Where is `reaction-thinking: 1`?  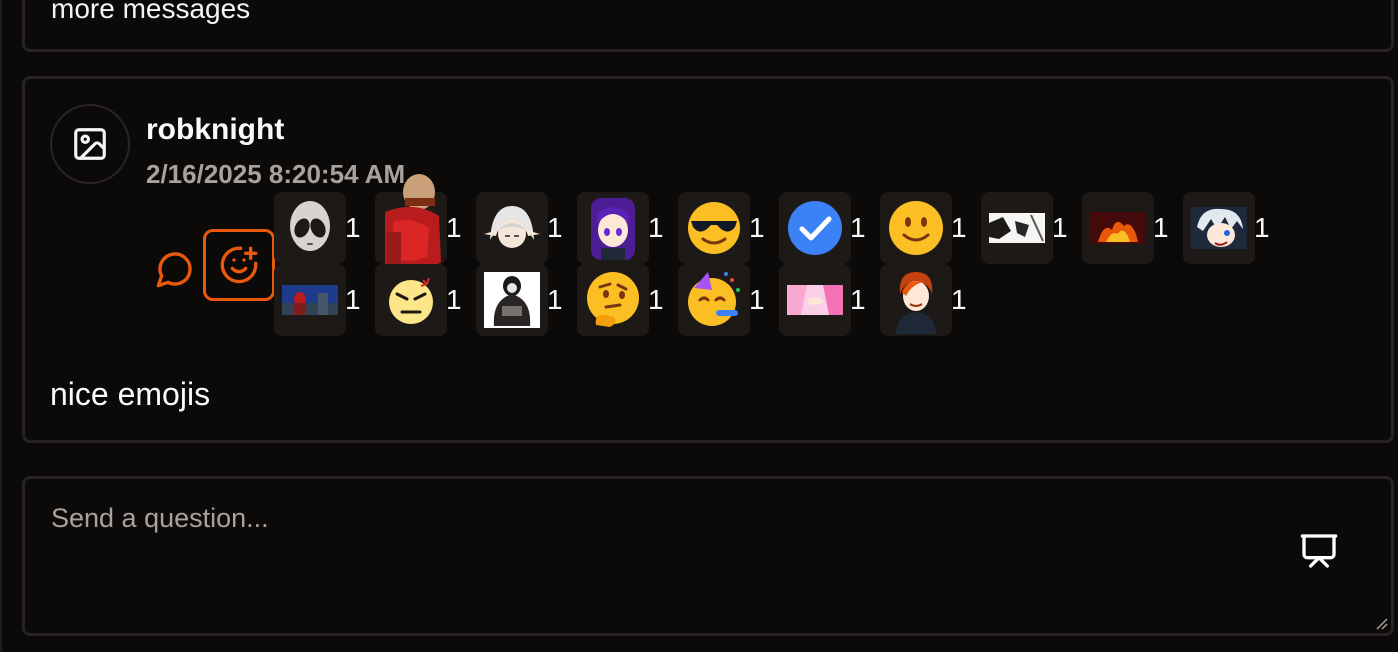
reaction-thinking: 1 is located at coordinates (627, 300).